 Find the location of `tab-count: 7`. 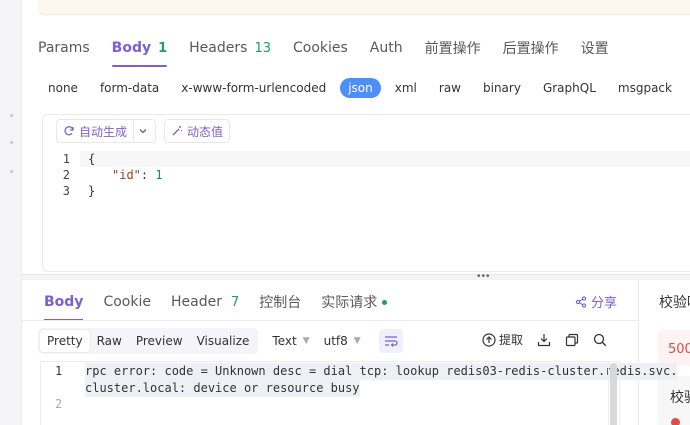

tab-count: 7 is located at coordinates (235, 302).